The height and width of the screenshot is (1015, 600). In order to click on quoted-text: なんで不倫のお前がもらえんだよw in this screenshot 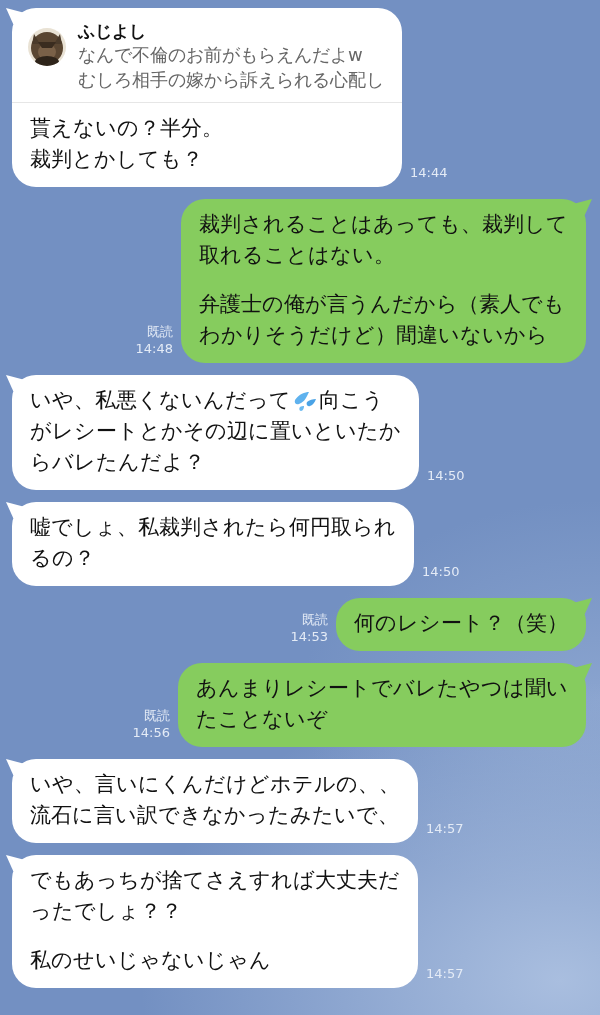, I will do `click(221, 55)`.